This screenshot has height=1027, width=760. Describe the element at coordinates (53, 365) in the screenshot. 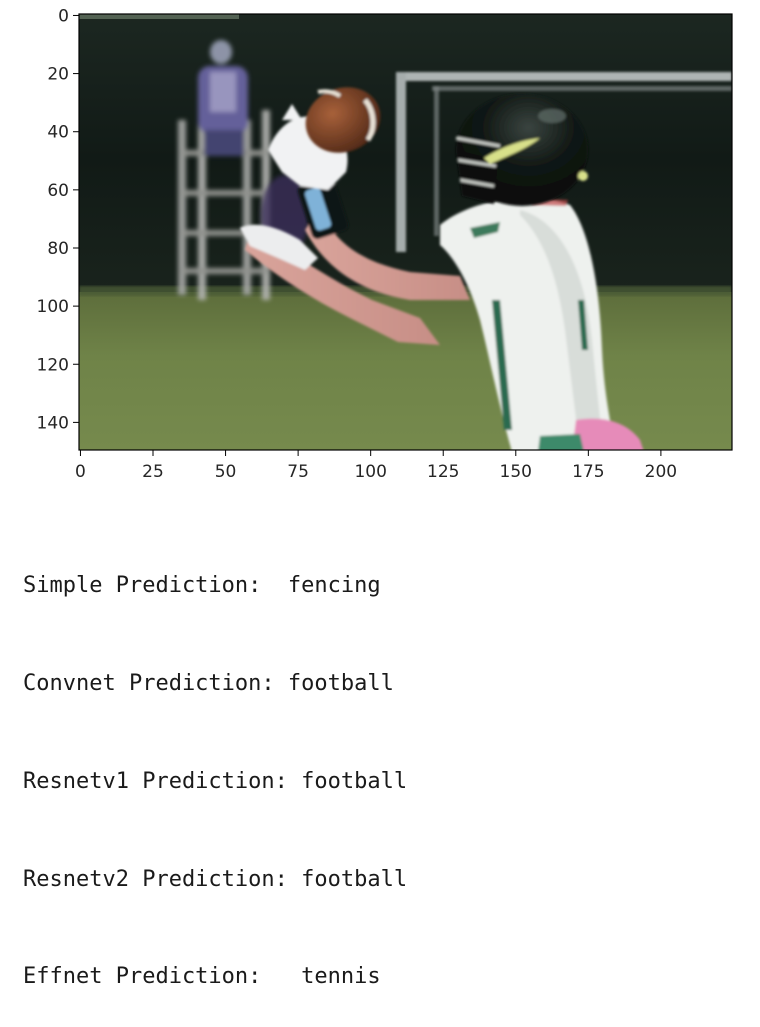

I see `y-tick-label: 120` at that location.